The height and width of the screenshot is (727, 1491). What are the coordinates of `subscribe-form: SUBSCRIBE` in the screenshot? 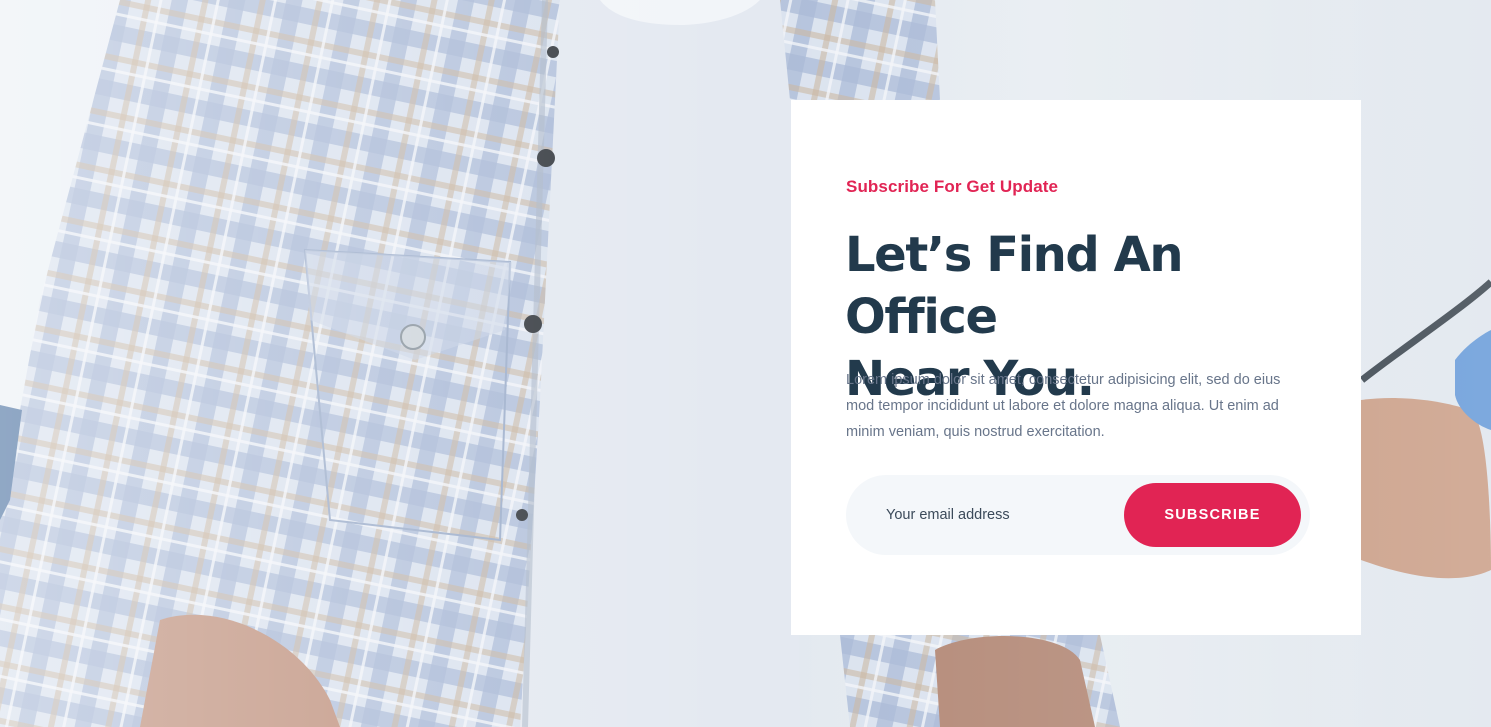 It's located at (1078, 515).